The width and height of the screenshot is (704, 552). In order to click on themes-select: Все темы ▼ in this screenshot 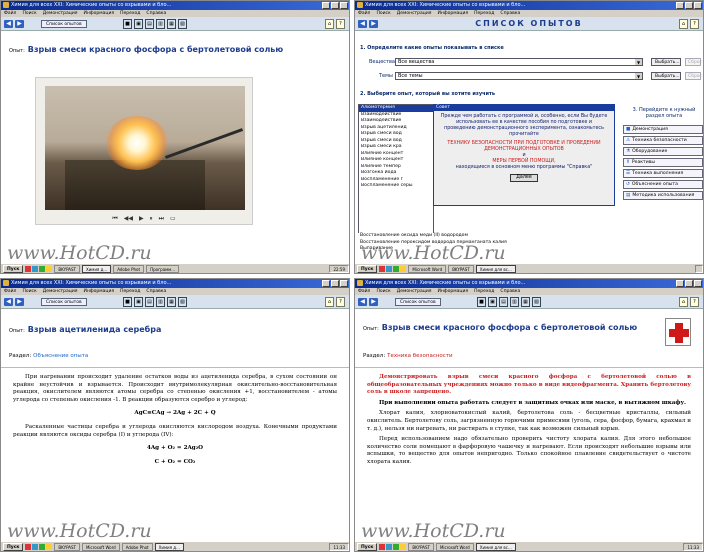, I will do `click(519, 76)`.